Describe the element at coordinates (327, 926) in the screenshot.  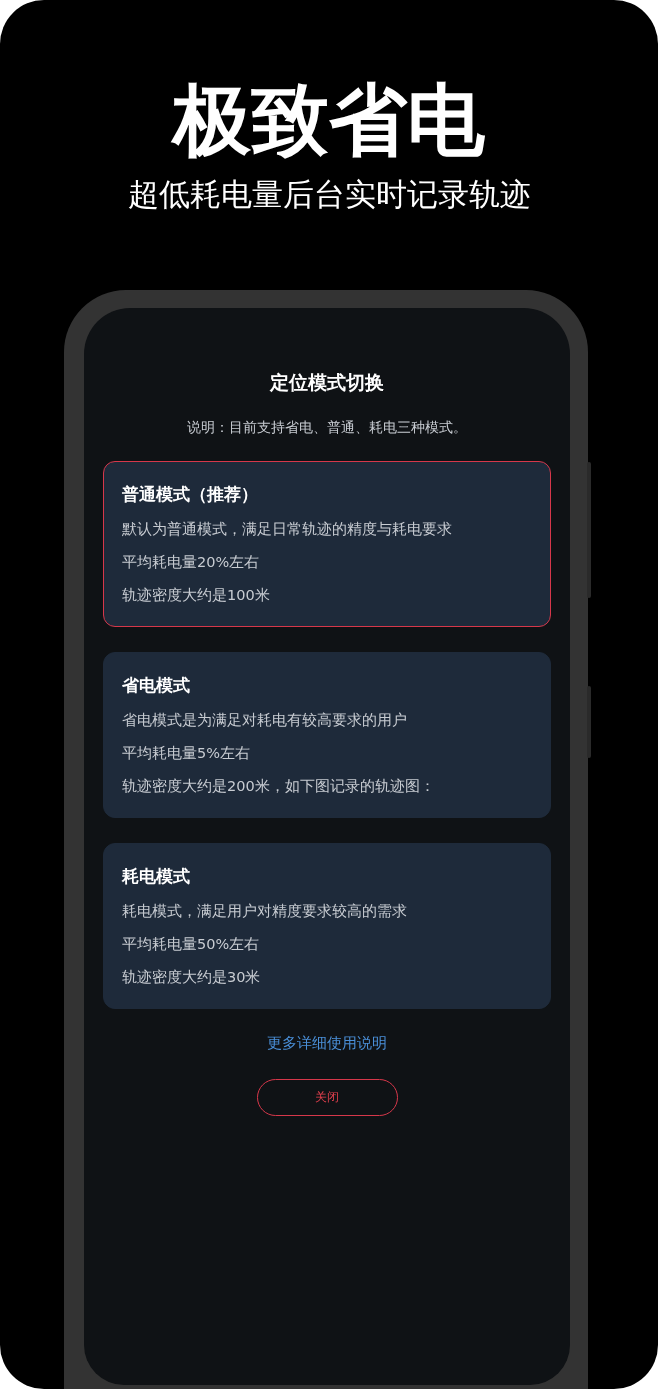
I see `mode-card: 耗电模式 耗电模式，满足用户对精度要求较高的需求 平均耗电量50%左右 轨迹密度大约是30米` at that location.